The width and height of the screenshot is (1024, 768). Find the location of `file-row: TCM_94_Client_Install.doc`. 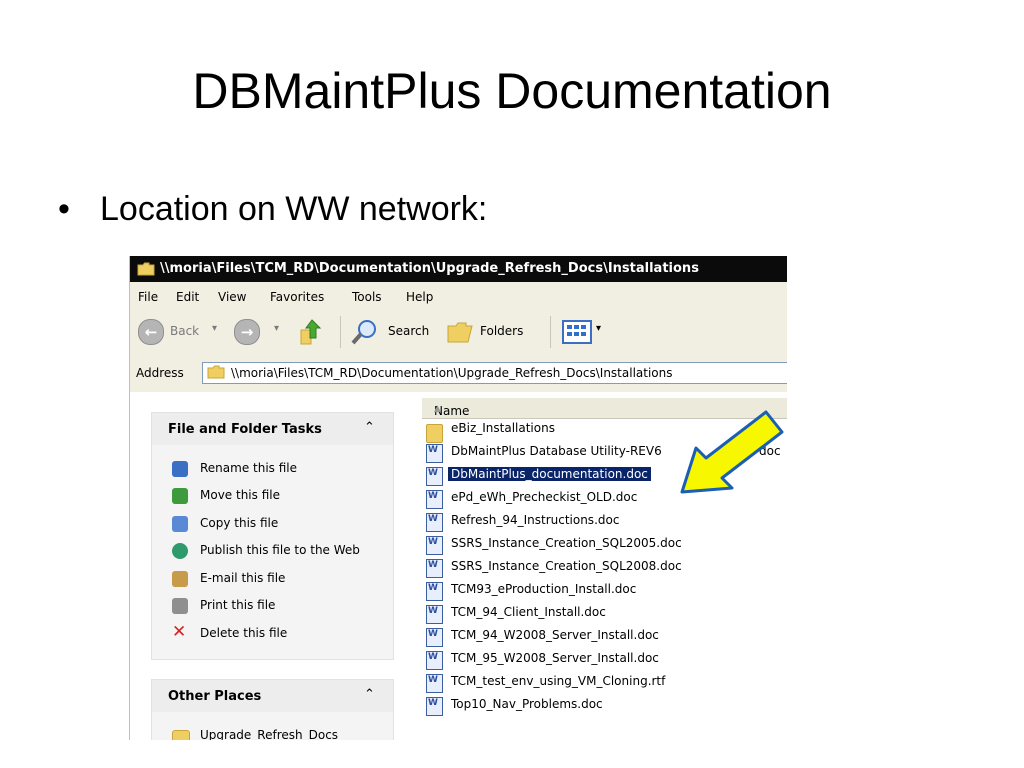

file-row: TCM_94_Client_Install.doc is located at coordinates (606, 614).